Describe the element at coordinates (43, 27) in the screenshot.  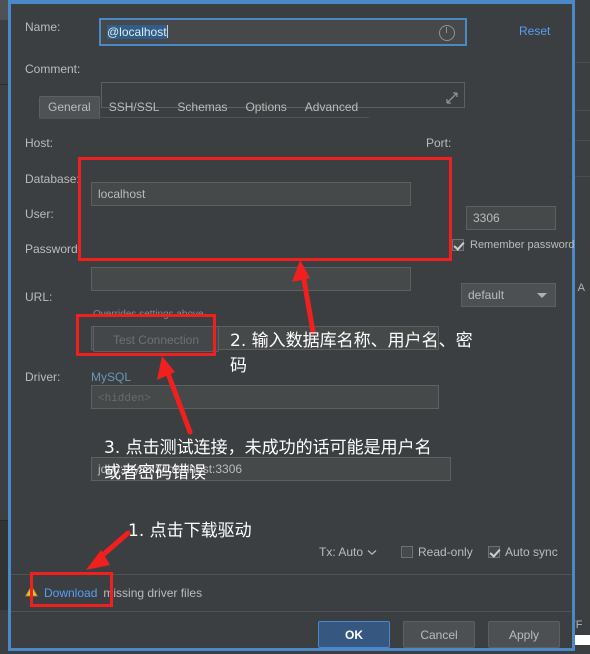
I see `name-label: Name:` at that location.